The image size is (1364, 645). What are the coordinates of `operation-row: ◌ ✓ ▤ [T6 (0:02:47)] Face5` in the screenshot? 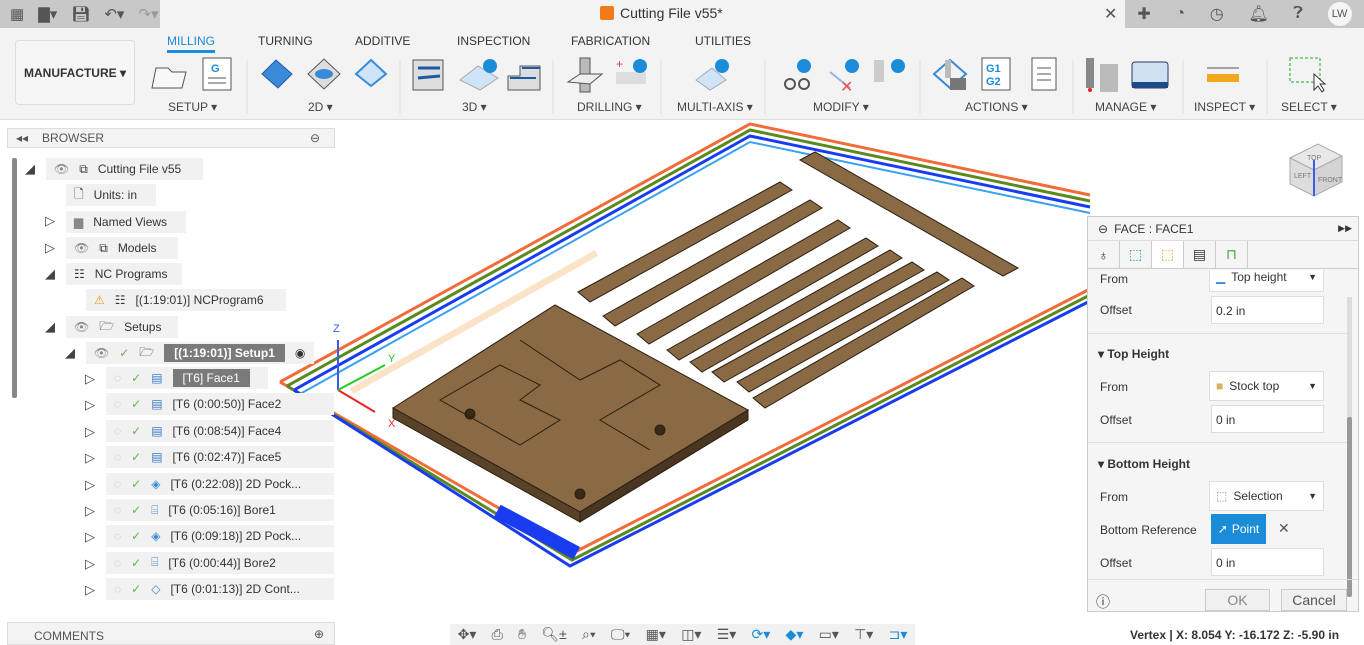 It's located at (220, 457).